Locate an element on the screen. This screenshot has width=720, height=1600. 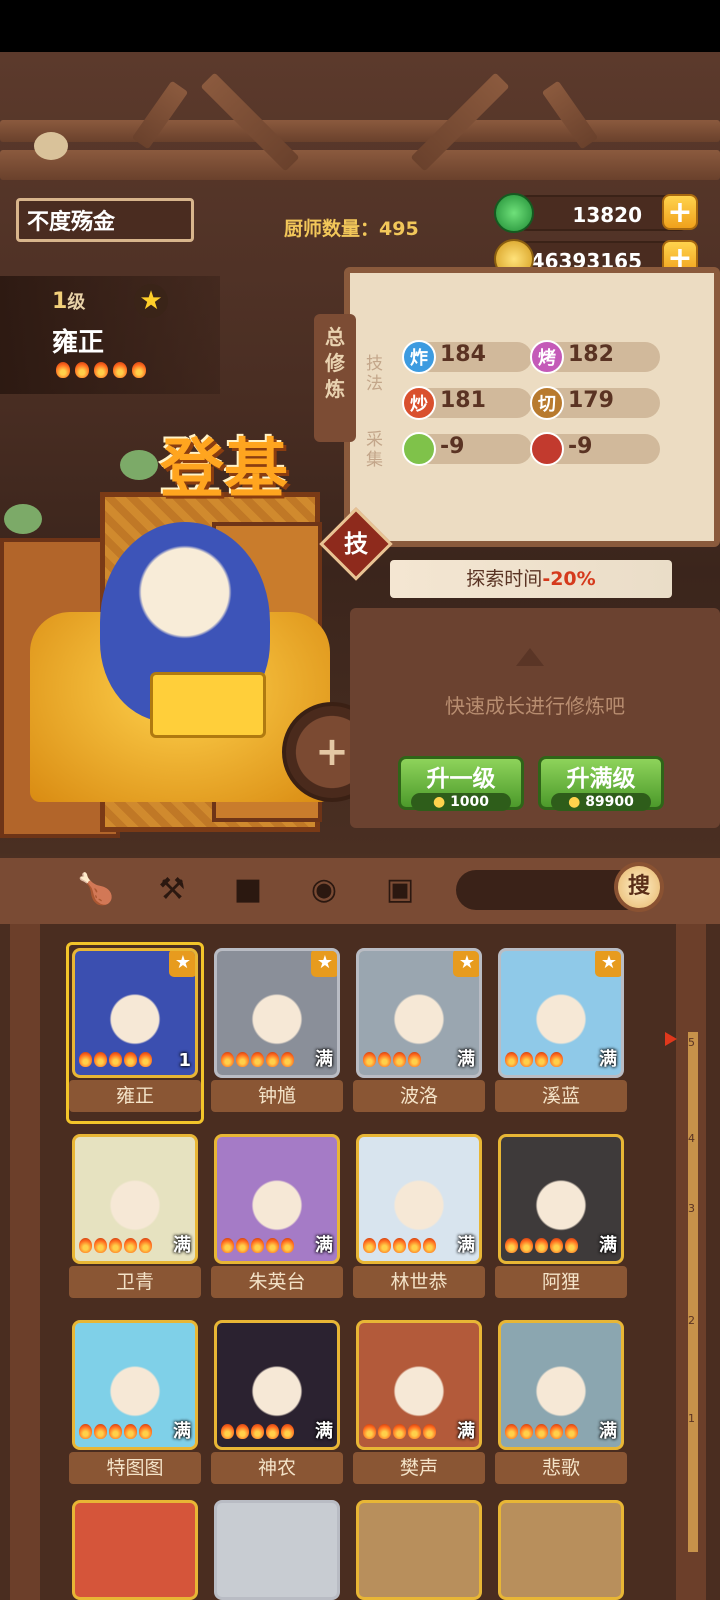
chef-flames is located at coordinates (103, 372).